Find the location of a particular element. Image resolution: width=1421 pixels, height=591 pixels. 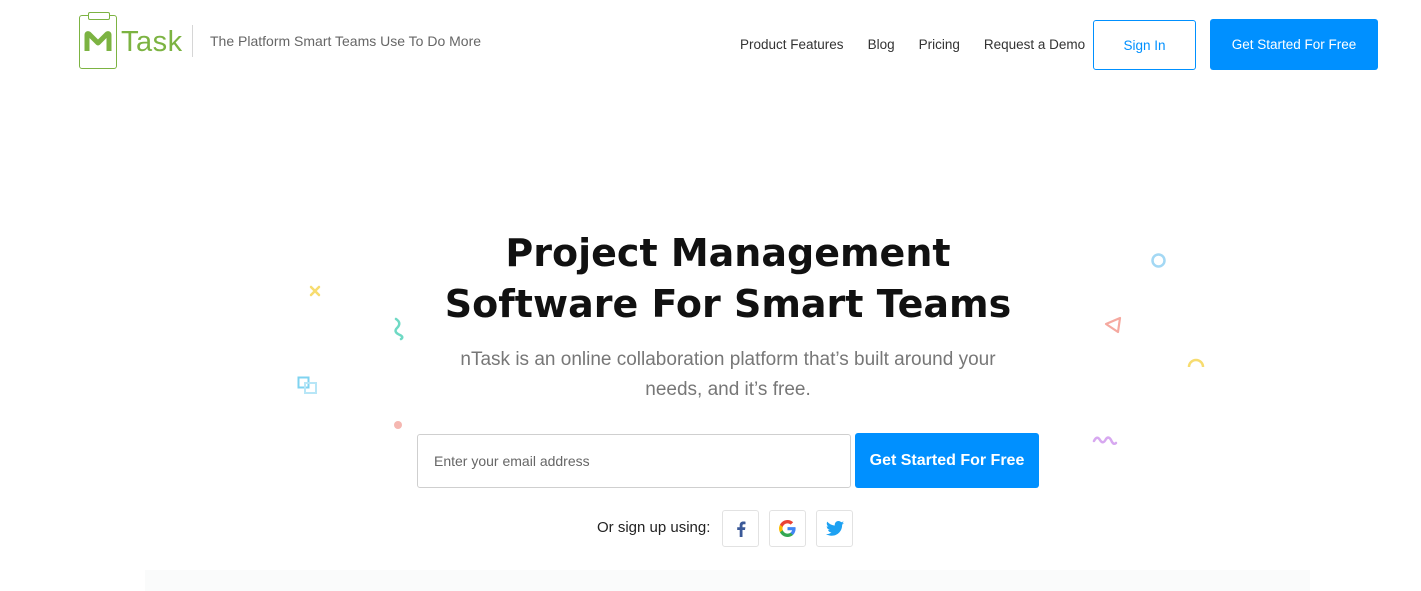

nav-blog: Blog is located at coordinates (881, 44).